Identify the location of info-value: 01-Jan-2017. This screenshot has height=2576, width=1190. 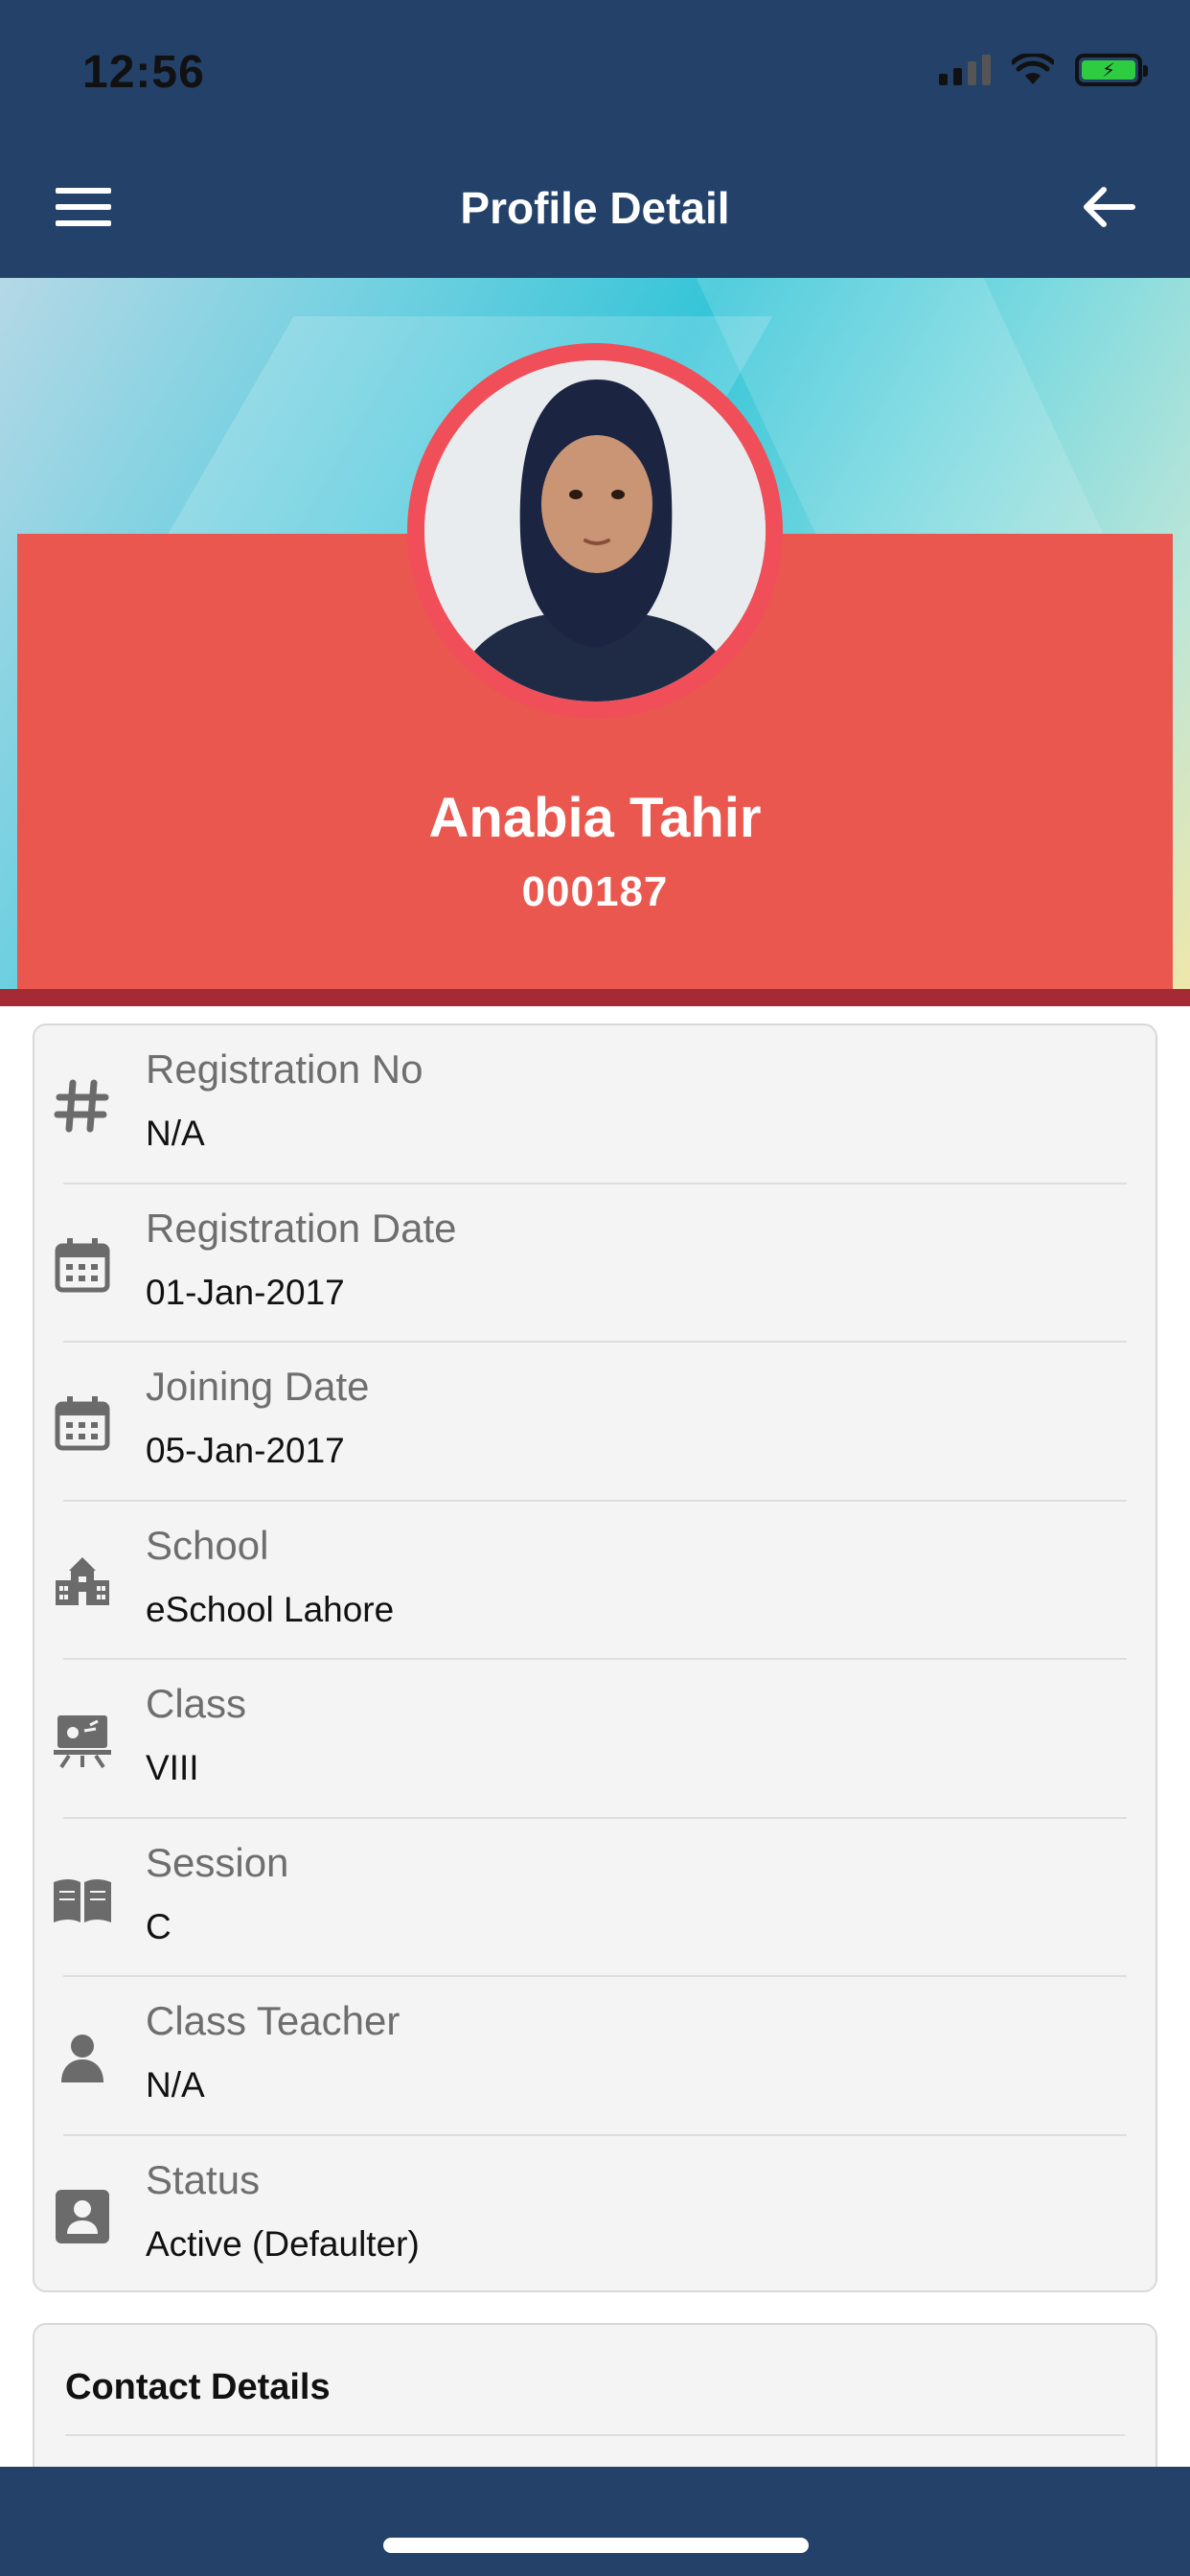
(246, 1292).